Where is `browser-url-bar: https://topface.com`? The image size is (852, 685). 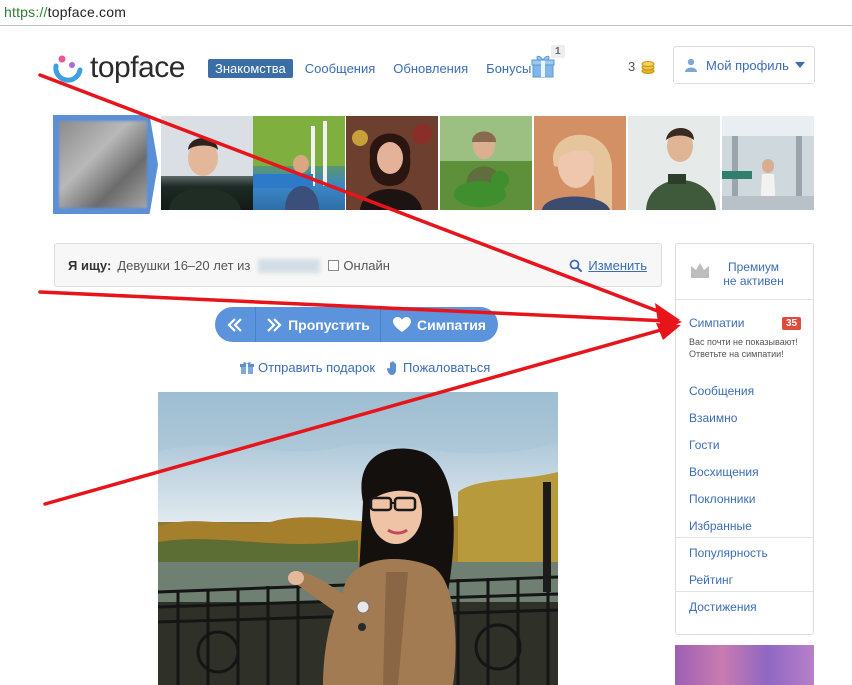
browser-url-bar: https://topface.com is located at coordinates (426, 13).